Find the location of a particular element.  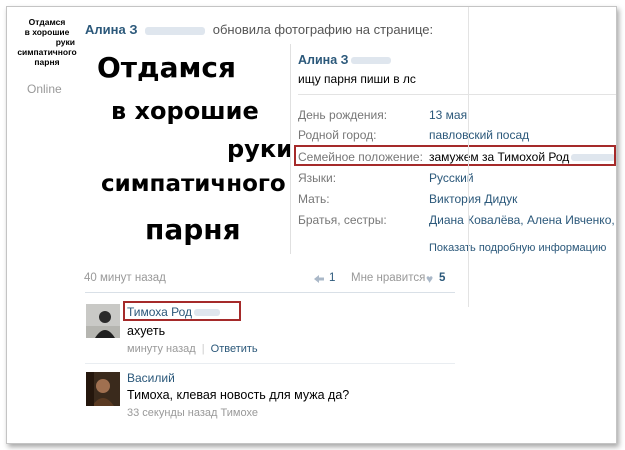

profile-name: Алина З is located at coordinates (345, 60).